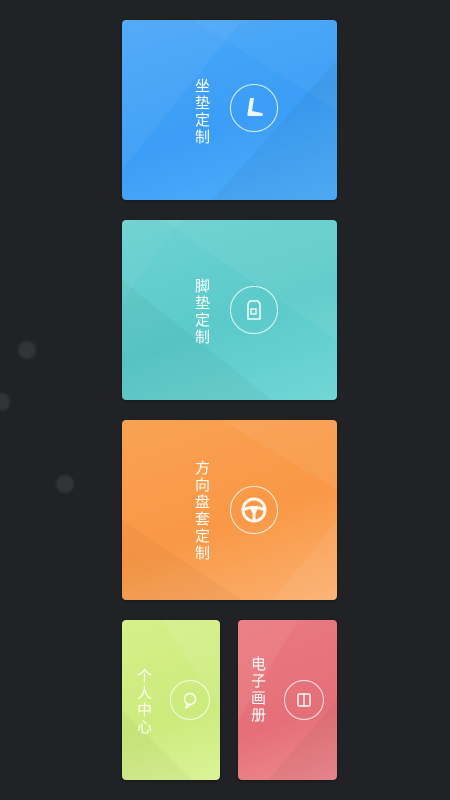 The height and width of the screenshot is (800, 450). What do you see at coordinates (190, 700) in the screenshot?
I see `chat-bubble-icon` at bounding box center [190, 700].